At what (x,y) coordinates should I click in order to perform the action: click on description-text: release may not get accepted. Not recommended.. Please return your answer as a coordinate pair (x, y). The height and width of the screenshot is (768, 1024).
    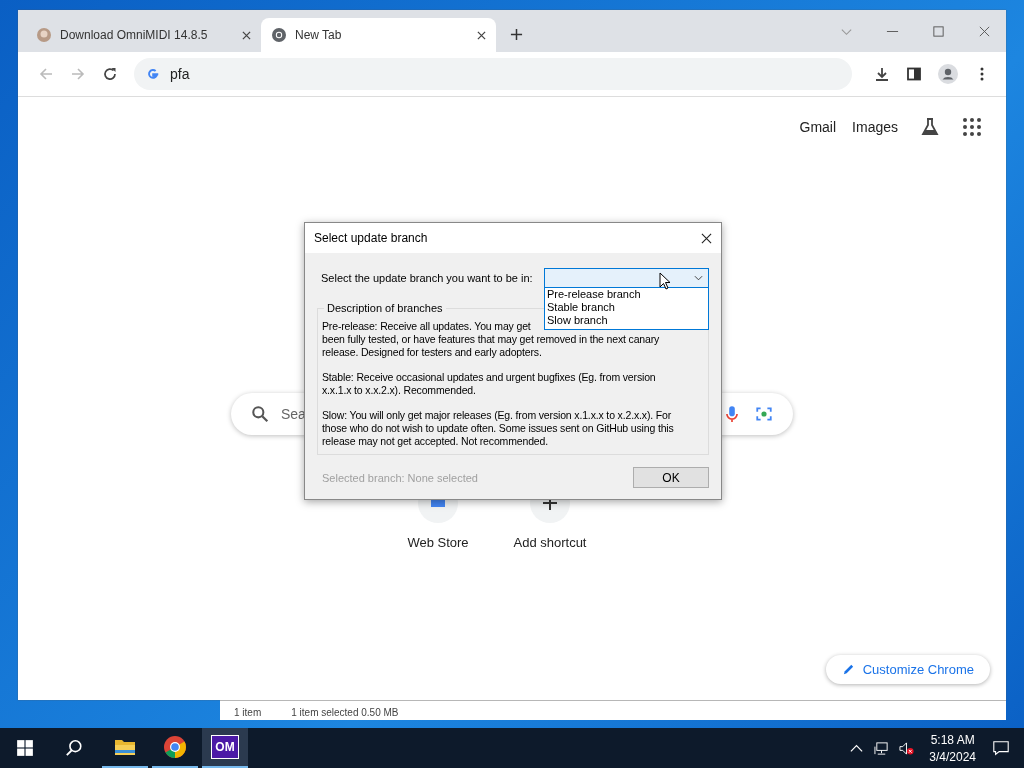
    Looking at the image, I should click on (435, 441).